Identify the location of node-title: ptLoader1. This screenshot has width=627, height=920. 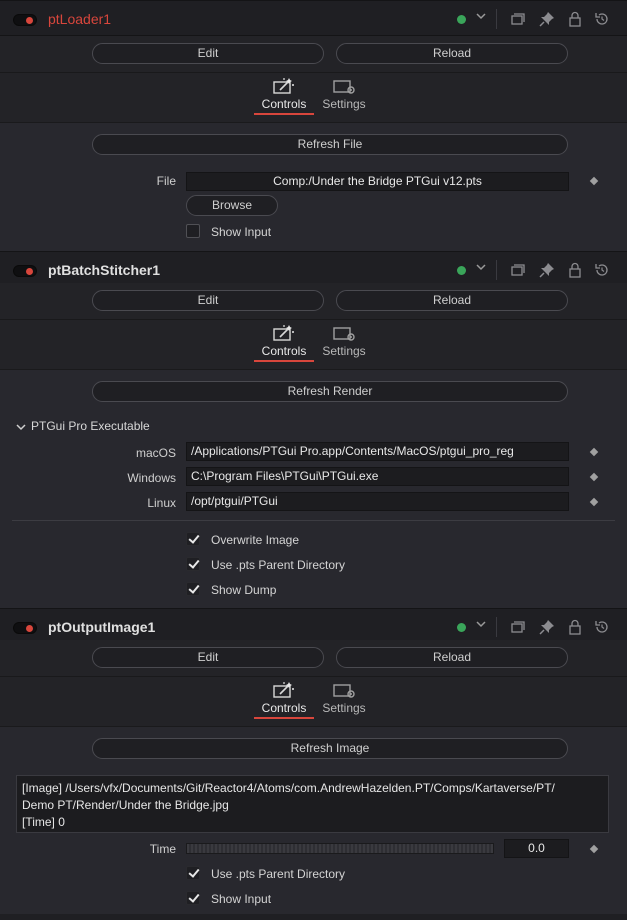
(80, 19).